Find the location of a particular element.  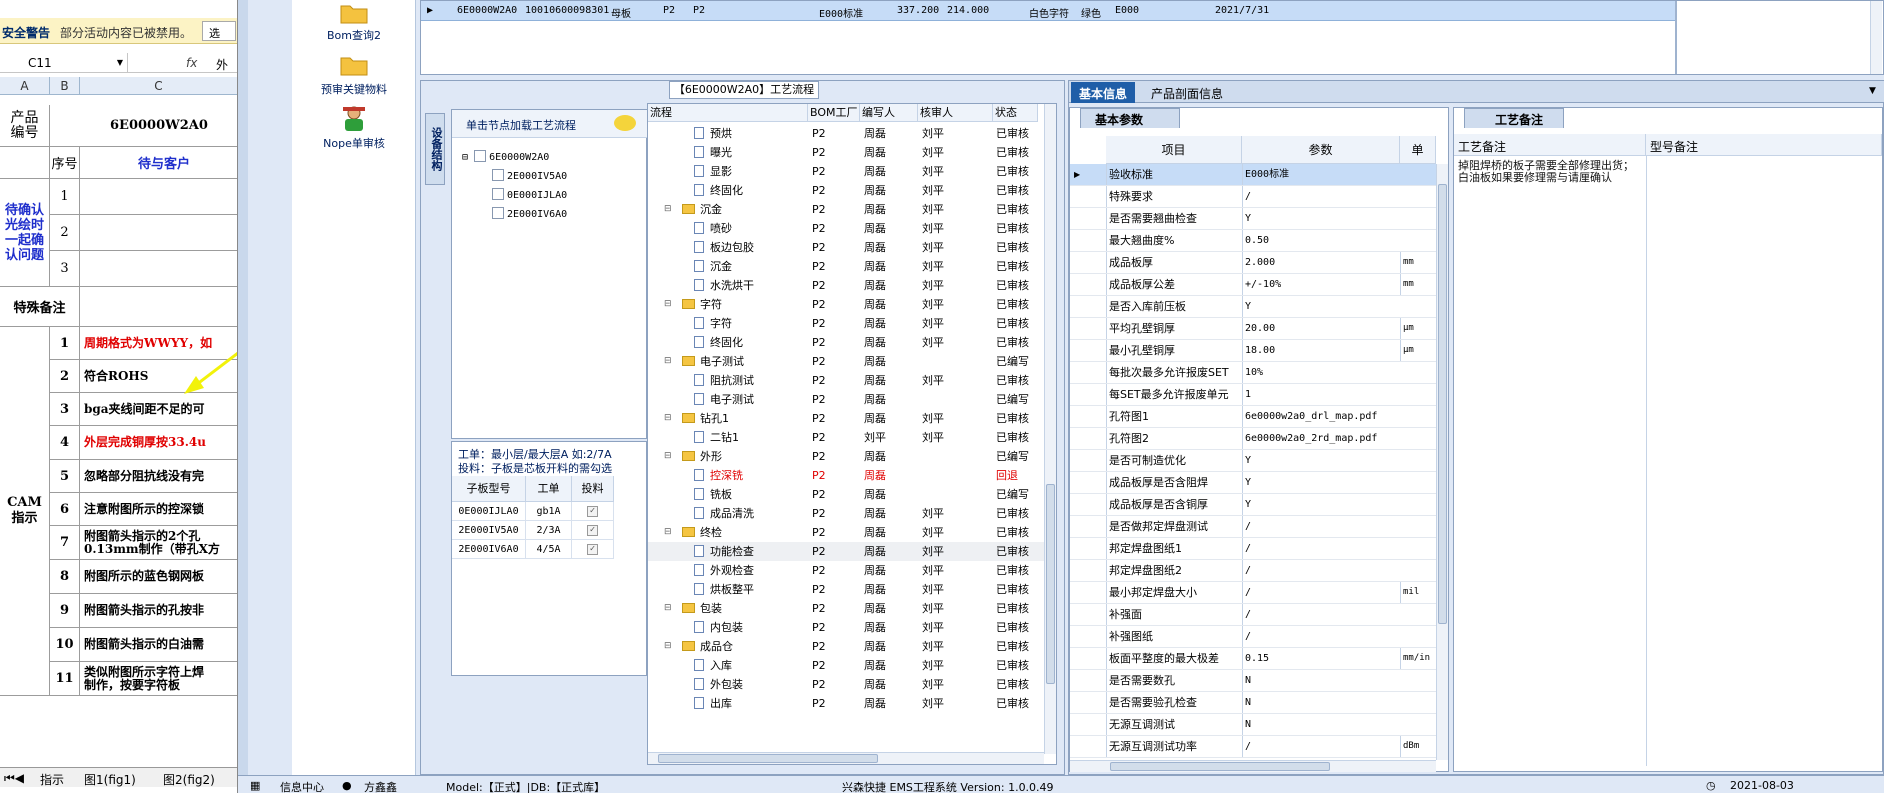

param-row: 孔符图1 6e0000w2a0_drl_map.pdf is located at coordinates (1255, 417).